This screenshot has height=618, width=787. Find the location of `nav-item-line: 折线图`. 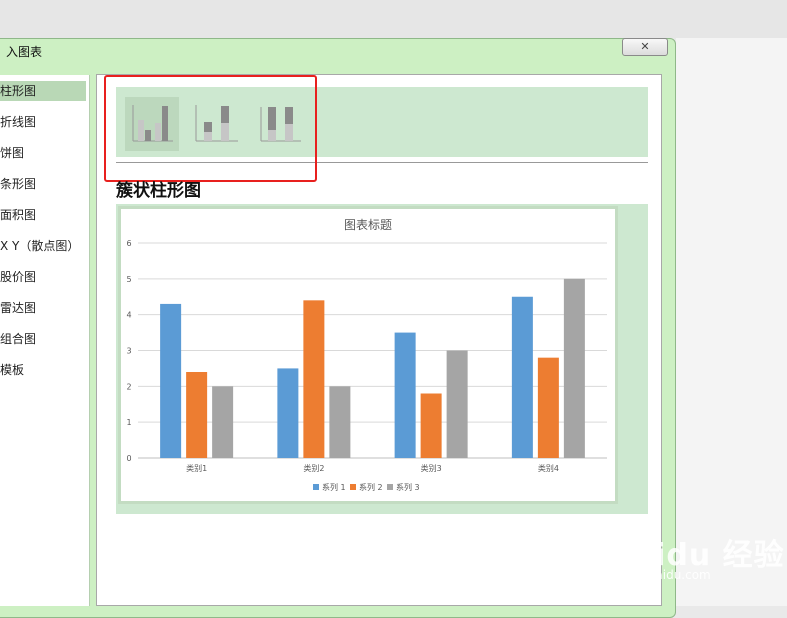

nav-item-line: 折线图 is located at coordinates (43, 122).